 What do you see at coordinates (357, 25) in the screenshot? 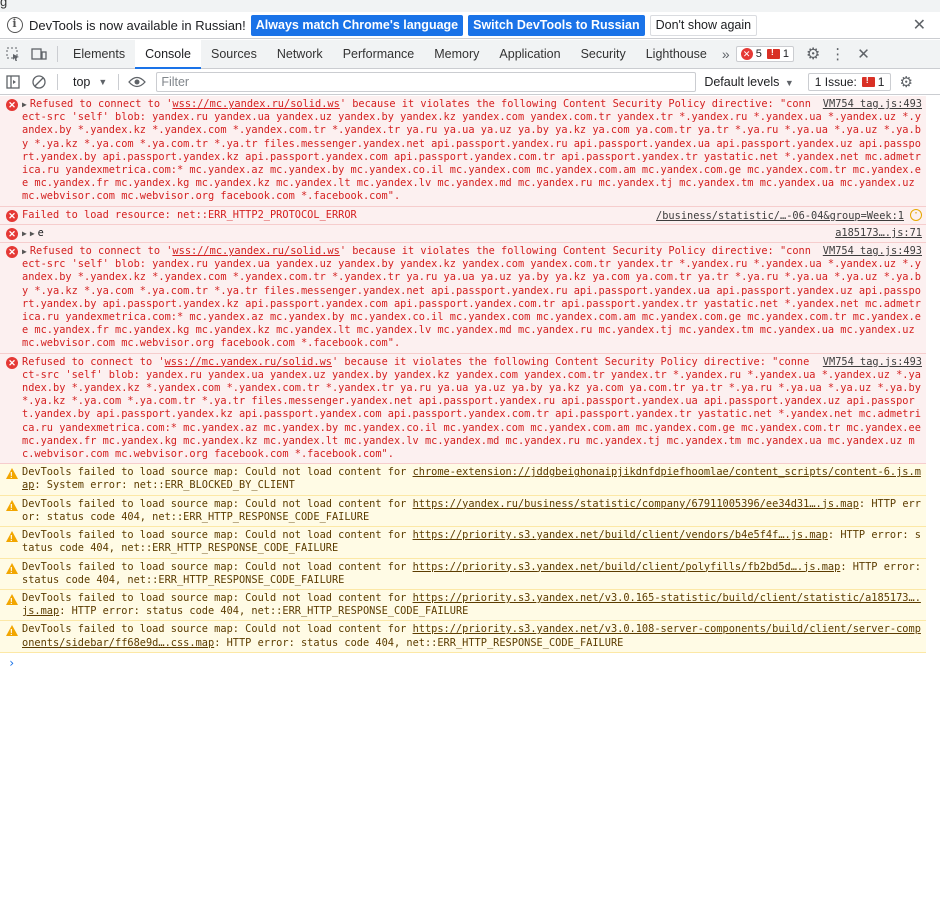
I see `match-language-button: Always match Chrome's language` at bounding box center [357, 25].